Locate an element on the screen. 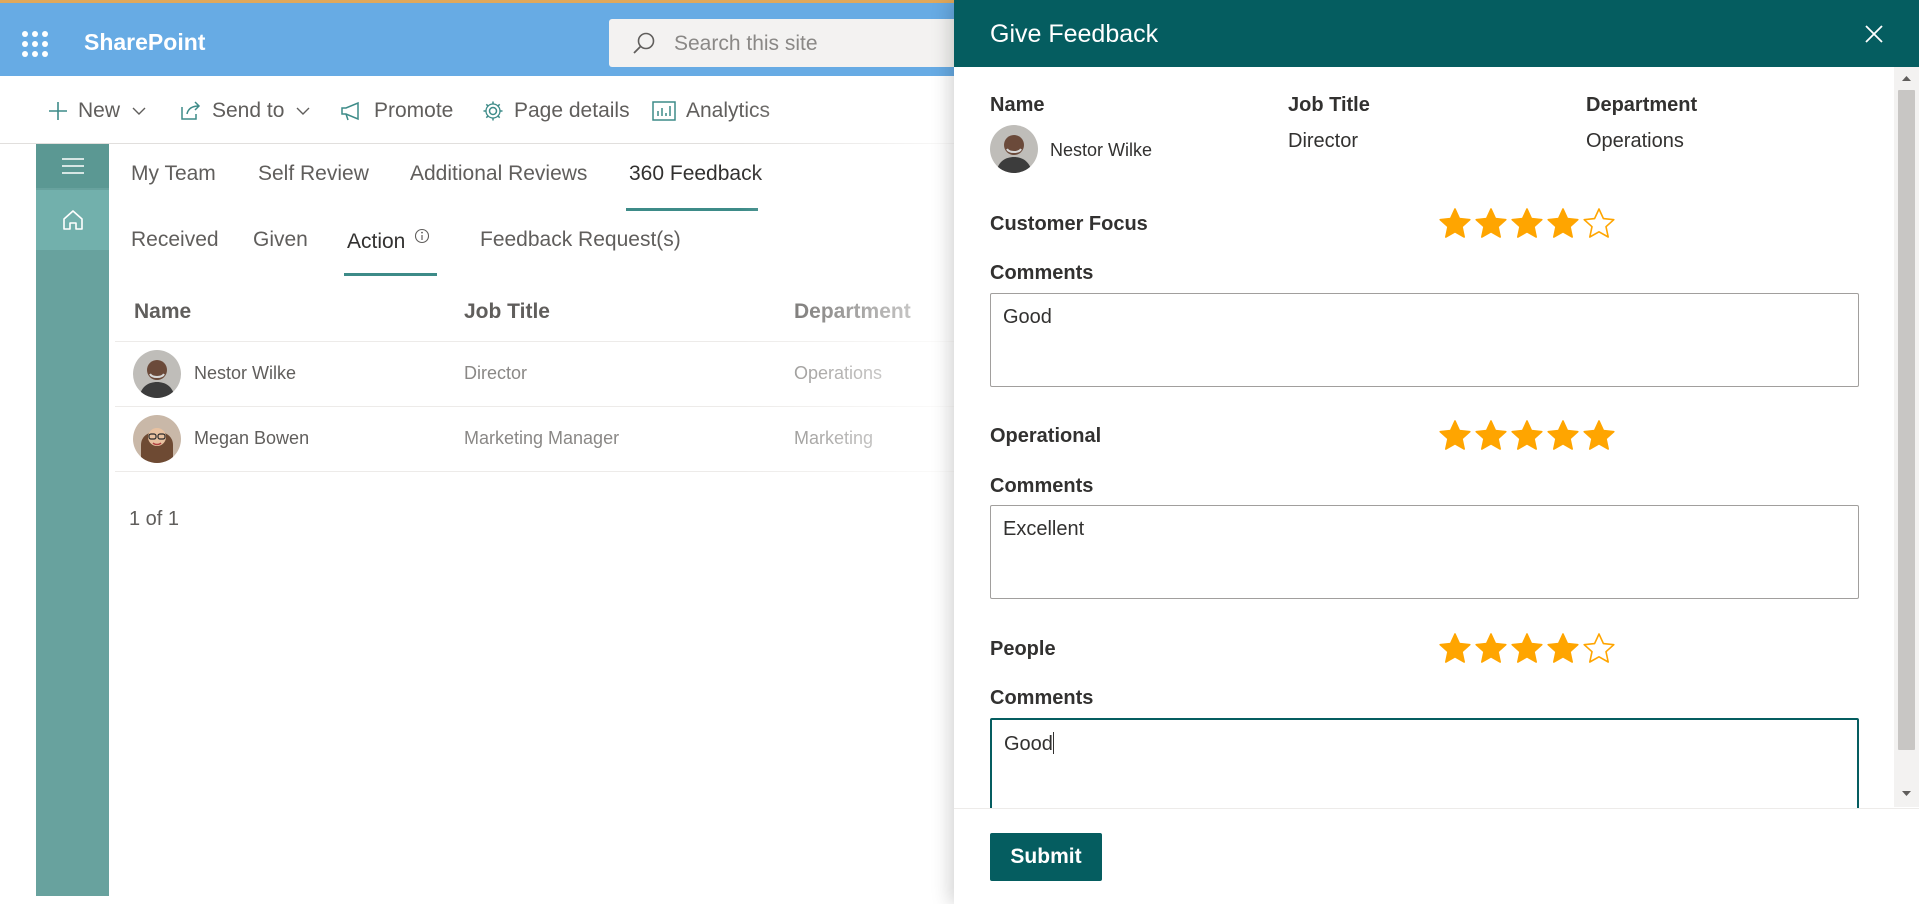  send-to-button: Send to is located at coordinates (245, 111).